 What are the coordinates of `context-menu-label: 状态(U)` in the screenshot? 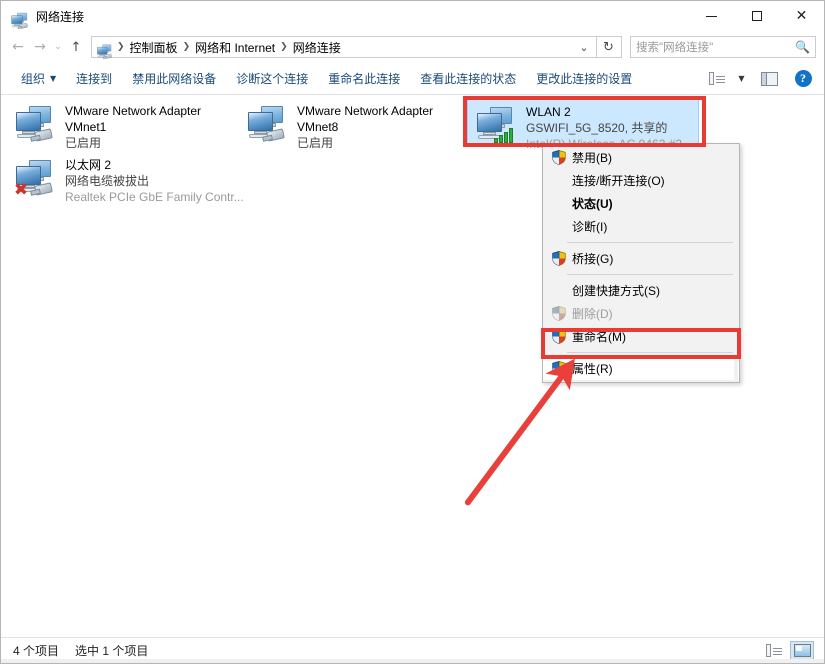 It's located at (592, 204).